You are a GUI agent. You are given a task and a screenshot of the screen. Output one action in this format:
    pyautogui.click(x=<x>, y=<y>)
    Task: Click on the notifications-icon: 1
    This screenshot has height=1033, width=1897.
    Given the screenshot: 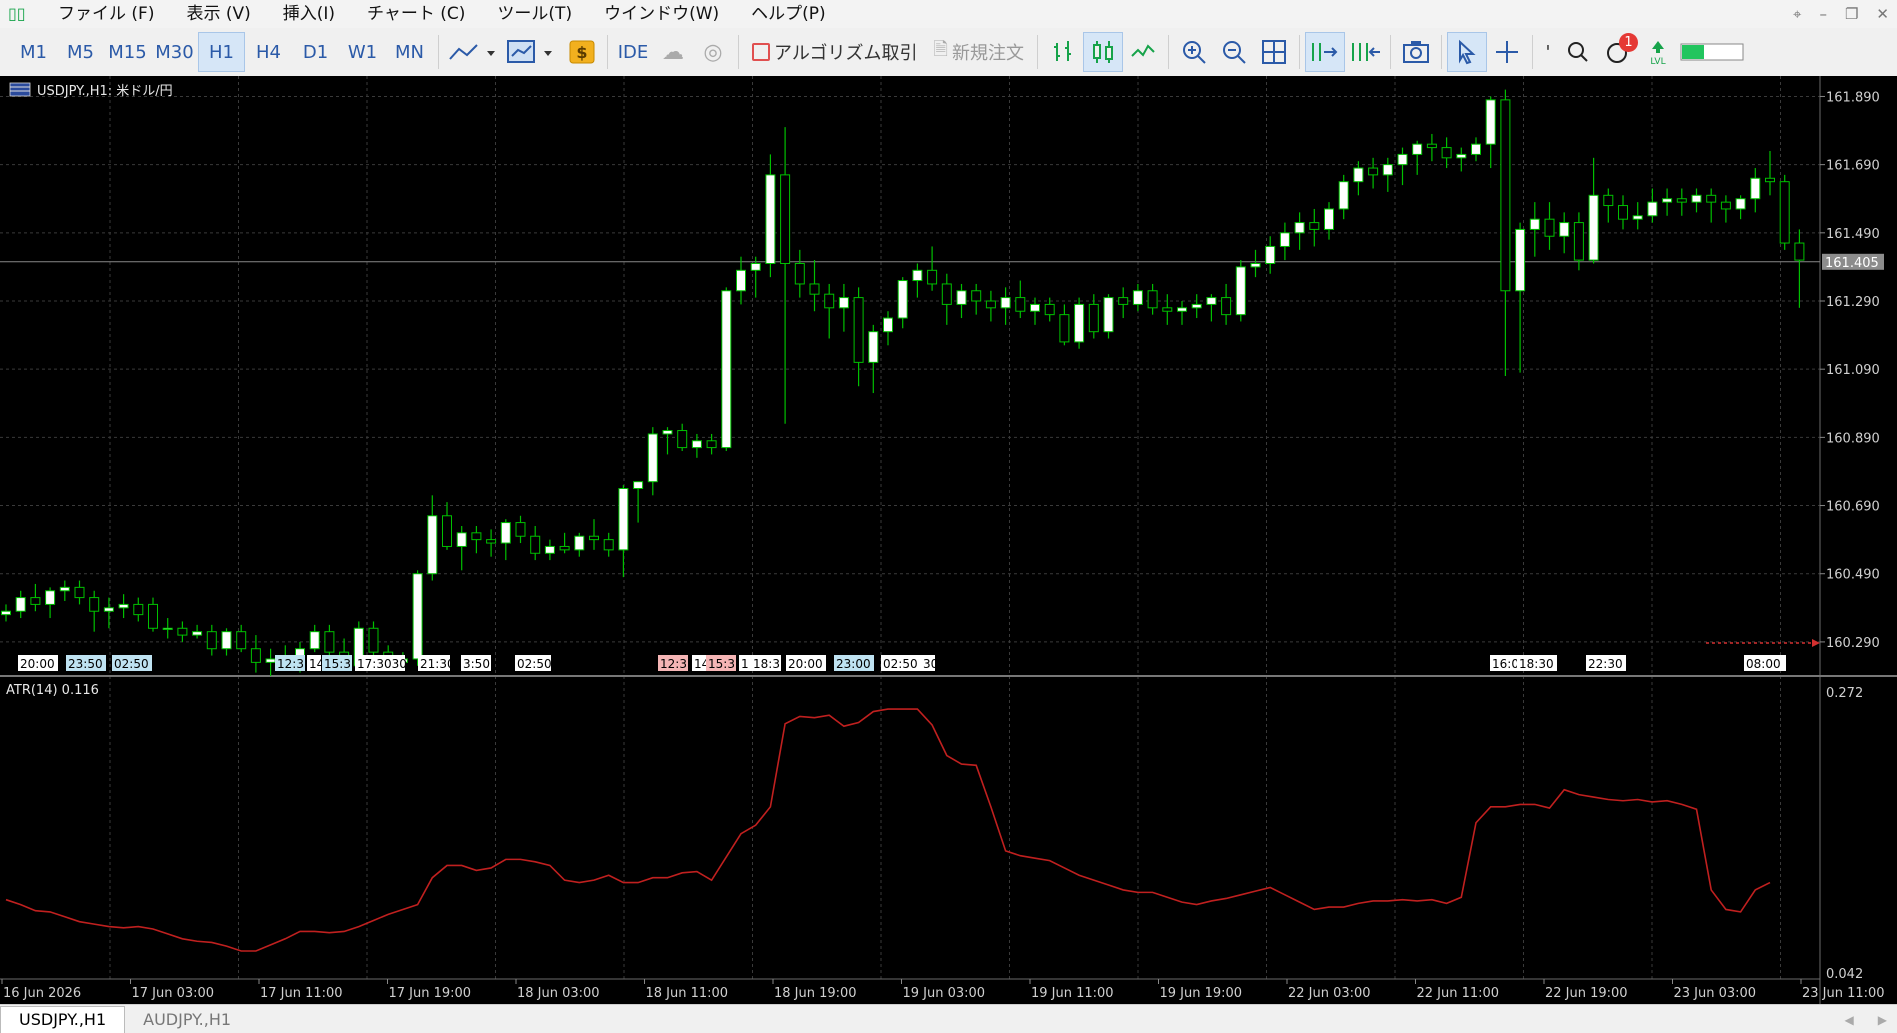 What is the action you would take?
    pyautogui.click(x=1618, y=52)
    